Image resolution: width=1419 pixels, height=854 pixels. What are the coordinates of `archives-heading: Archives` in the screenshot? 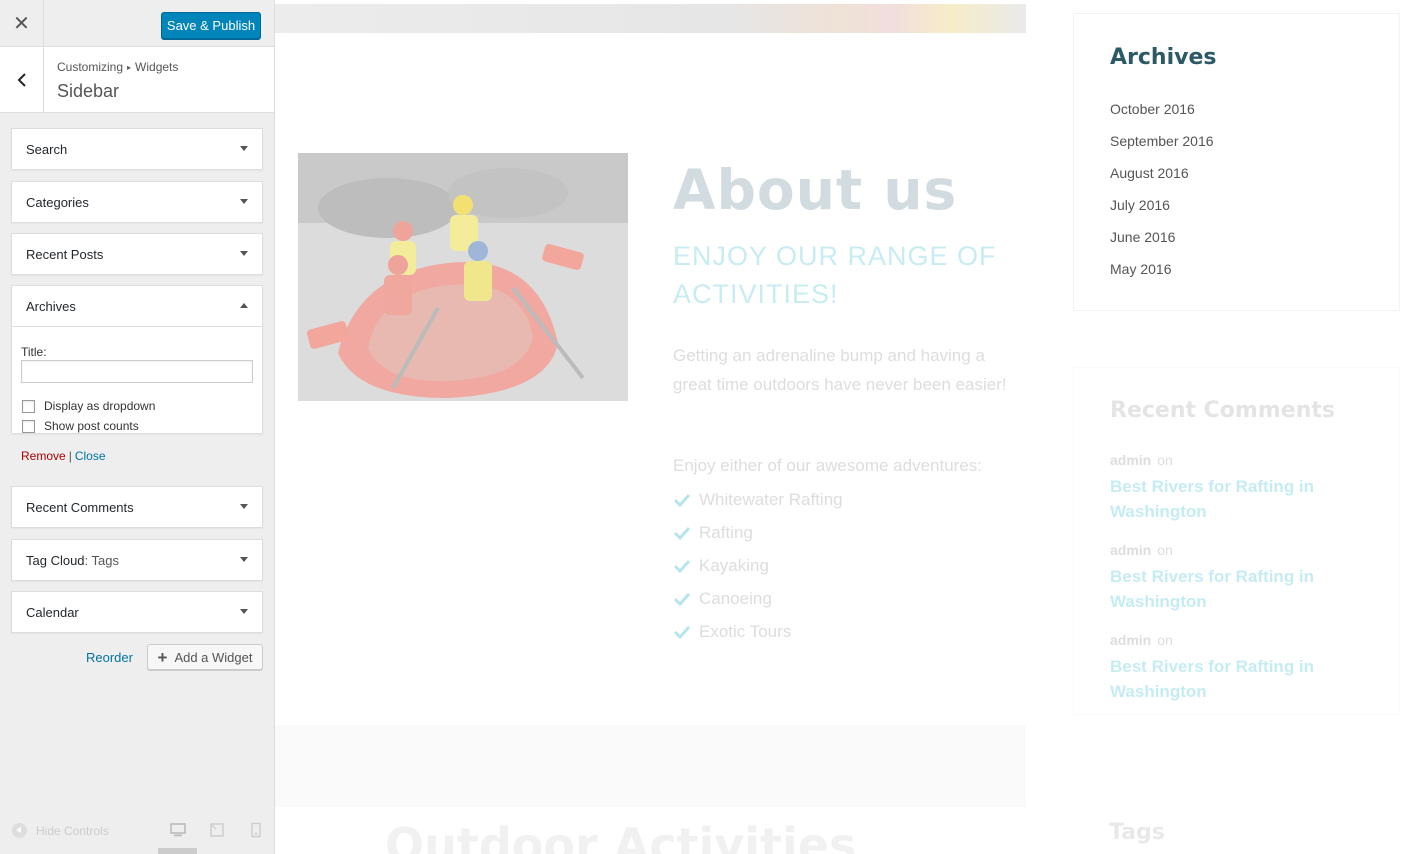 It's located at (1163, 57).